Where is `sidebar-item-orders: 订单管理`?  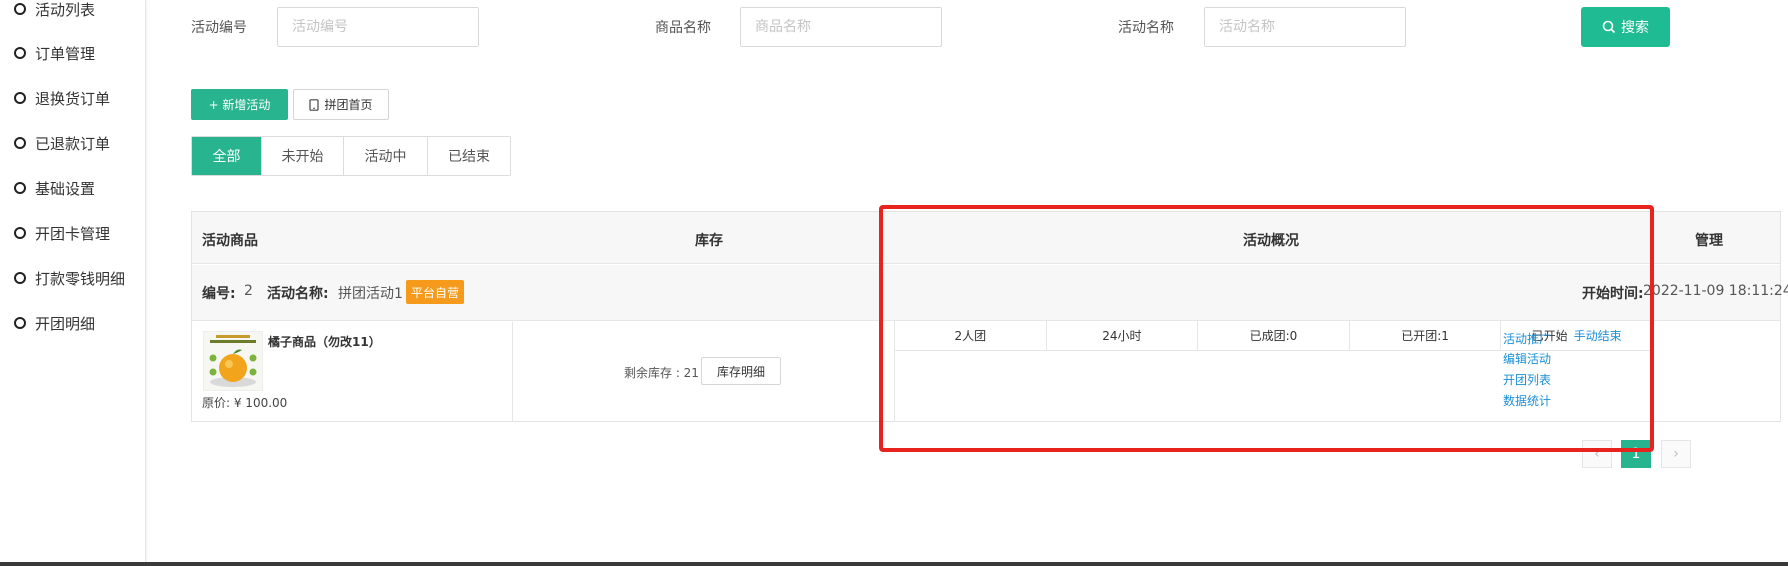
sidebar-item-orders: 订单管理 is located at coordinates (54, 53).